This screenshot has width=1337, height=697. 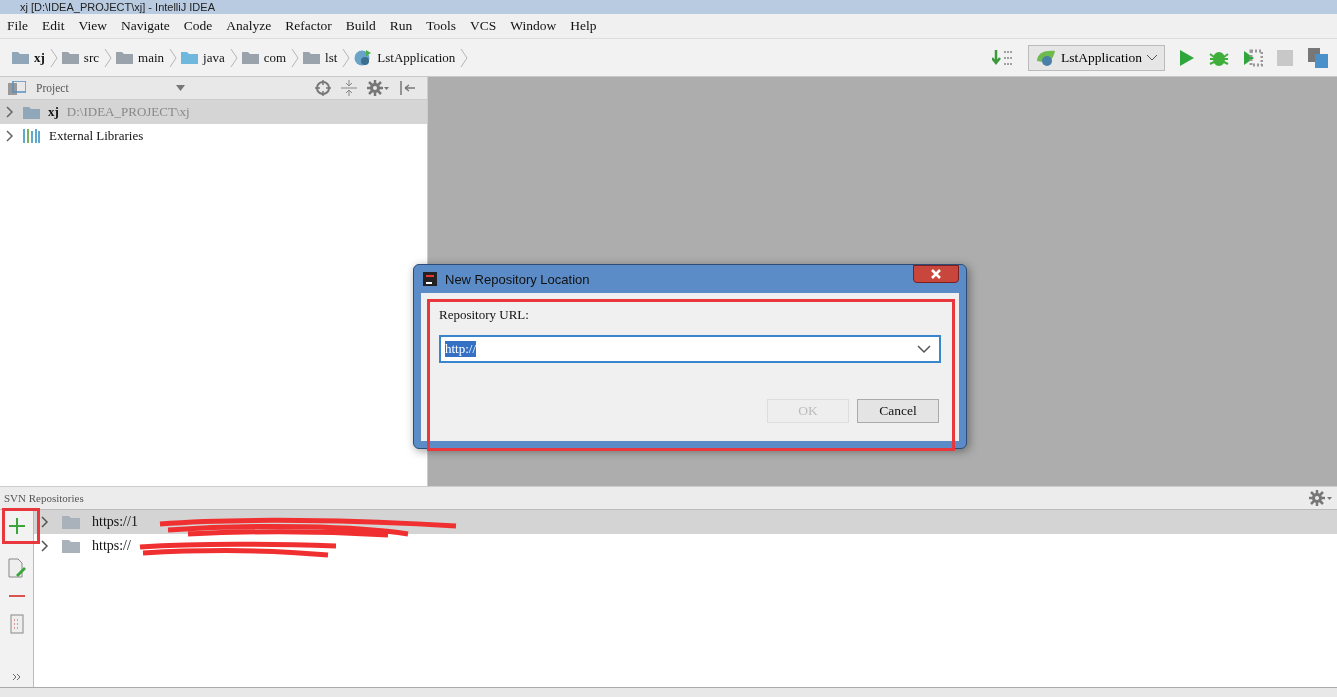 What do you see at coordinates (249, 26) in the screenshot?
I see `menu-item: Analyze` at bounding box center [249, 26].